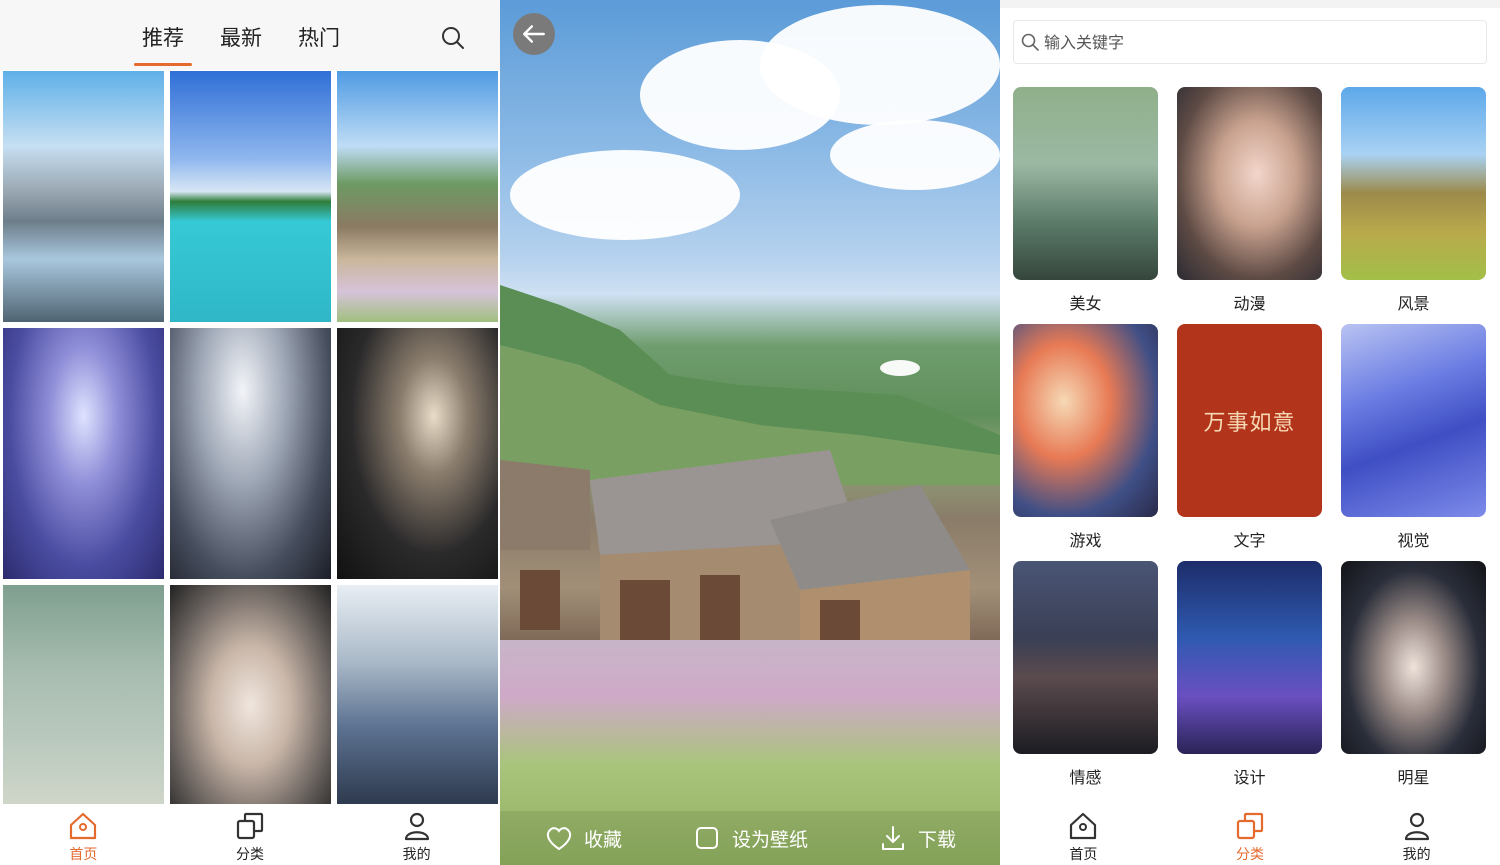 This screenshot has width=1500, height=865. I want to click on back-arrow-icon, so click(534, 34).